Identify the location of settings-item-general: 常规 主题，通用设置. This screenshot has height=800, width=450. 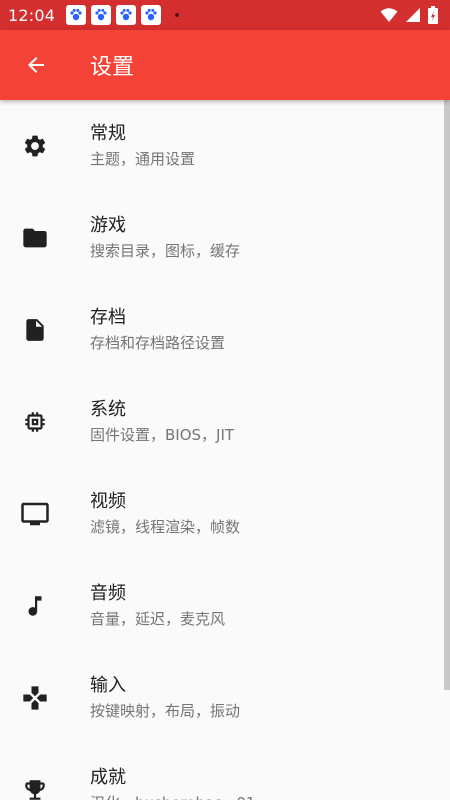
(222, 146).